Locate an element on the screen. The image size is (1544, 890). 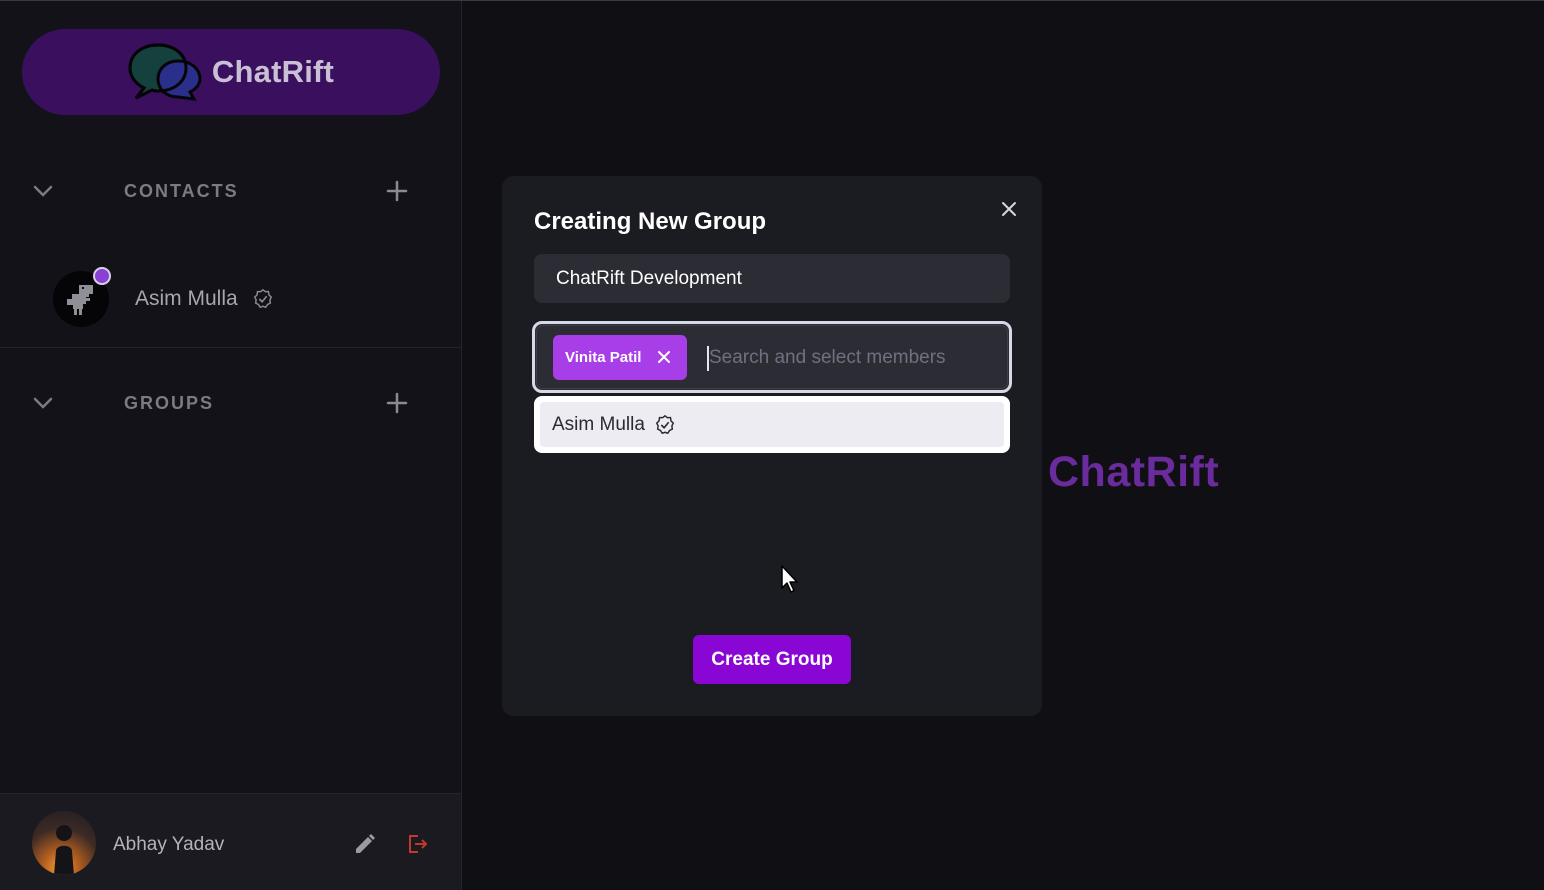
user-avatar is located at coordinates (64, 843).